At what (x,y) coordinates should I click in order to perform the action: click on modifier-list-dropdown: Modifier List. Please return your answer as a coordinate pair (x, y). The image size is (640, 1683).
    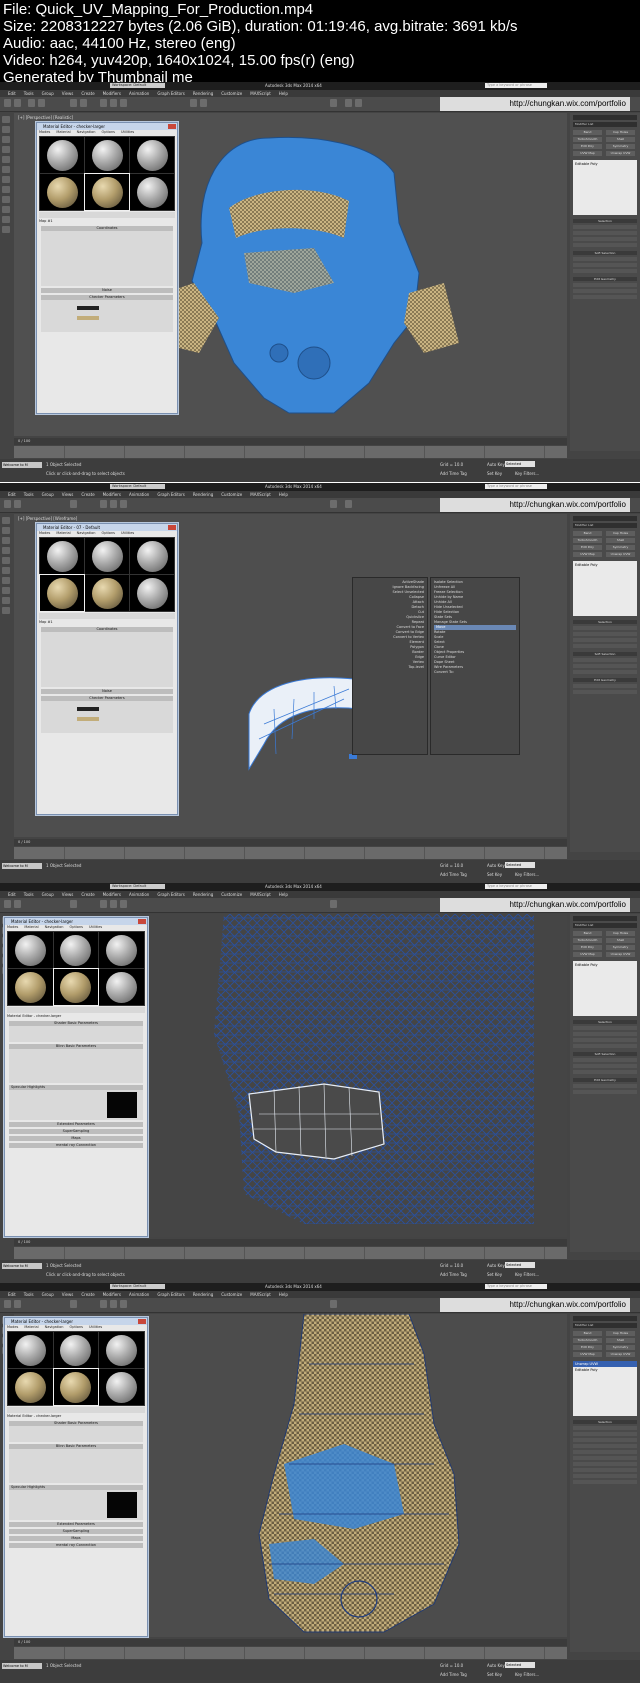
    Looking at the image, I should click on (605, 525).